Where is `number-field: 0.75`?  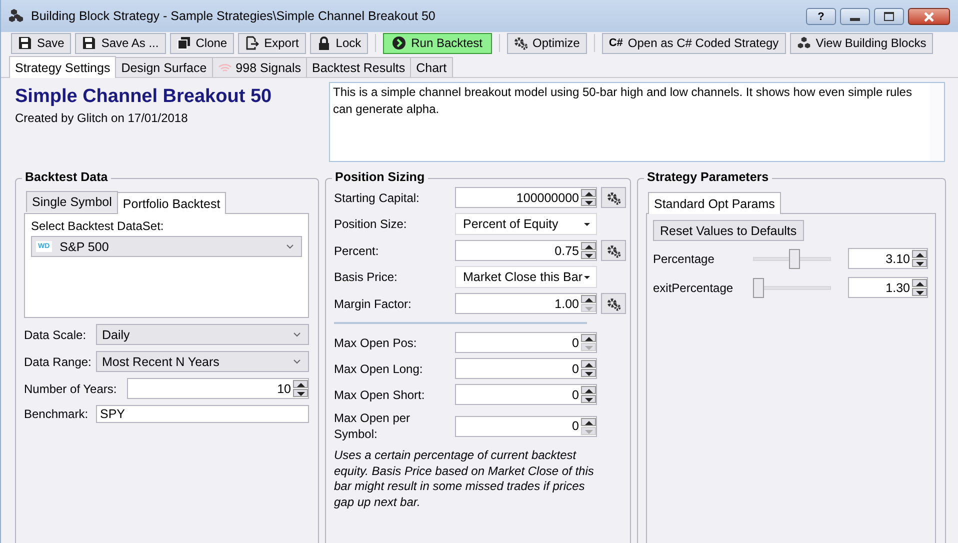
number-field: 0.75 is located at coordinates (526, 250).